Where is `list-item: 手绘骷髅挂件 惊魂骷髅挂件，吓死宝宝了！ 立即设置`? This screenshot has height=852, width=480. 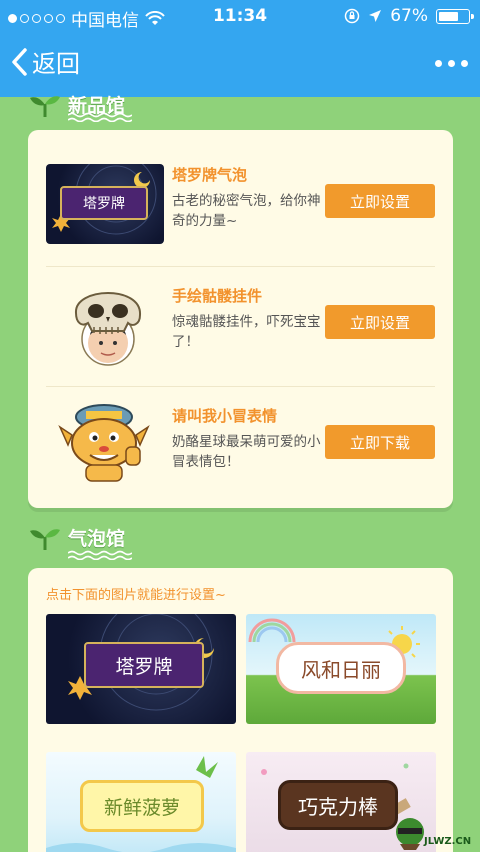
list-item: 手绘骷髅挂件 惊魂骷髅挂件，吓死宝宝了！ 立即设置 is located at coordinates (240, 326).